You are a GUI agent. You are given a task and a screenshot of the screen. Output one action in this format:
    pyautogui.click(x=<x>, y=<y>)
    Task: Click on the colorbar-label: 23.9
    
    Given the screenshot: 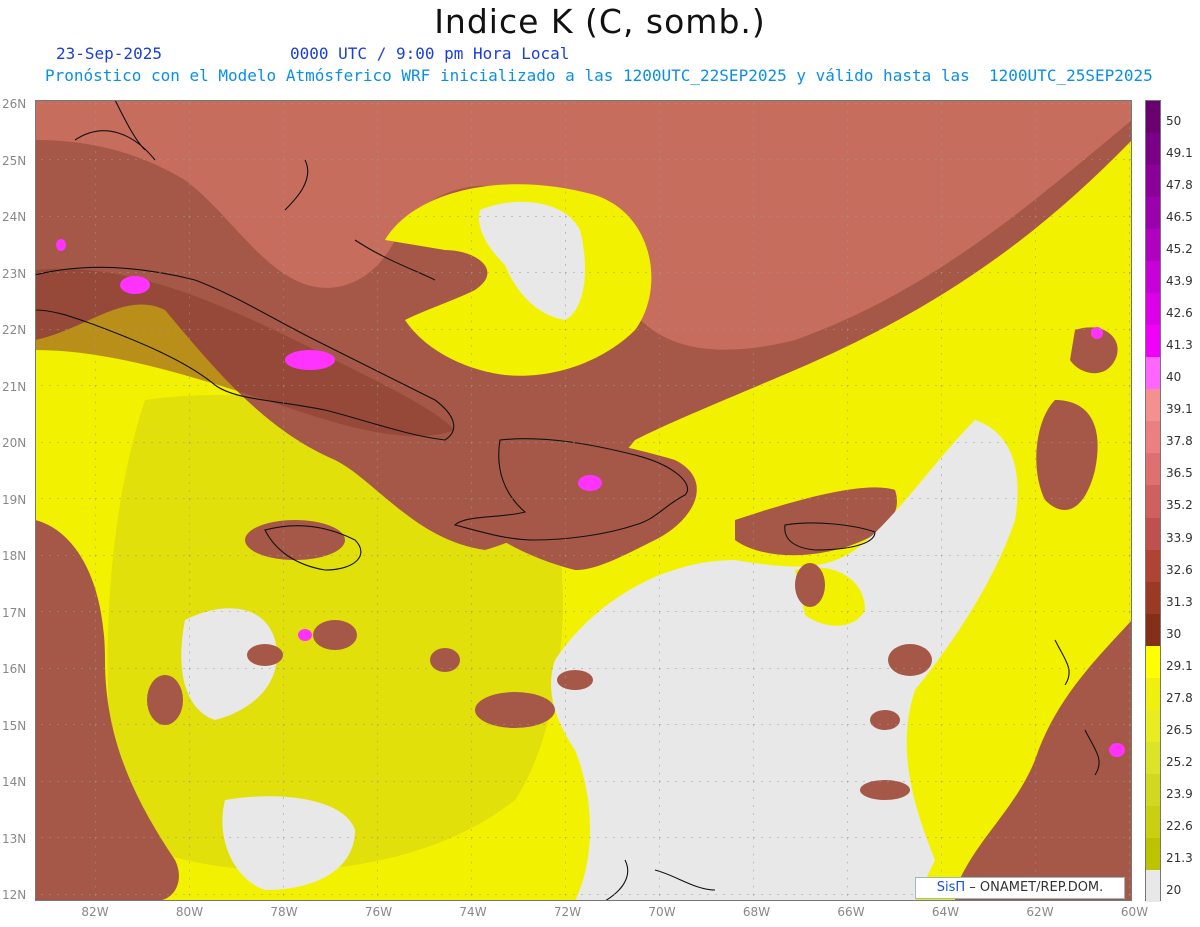 What is the action you would take?
    pyautogui.click(x=1179, y=793)
    